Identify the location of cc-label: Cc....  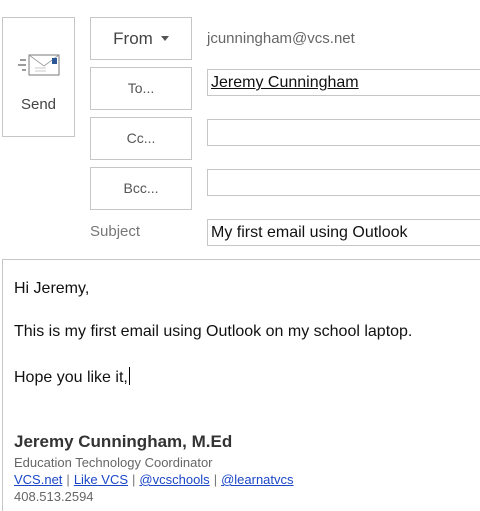
(141, 138).